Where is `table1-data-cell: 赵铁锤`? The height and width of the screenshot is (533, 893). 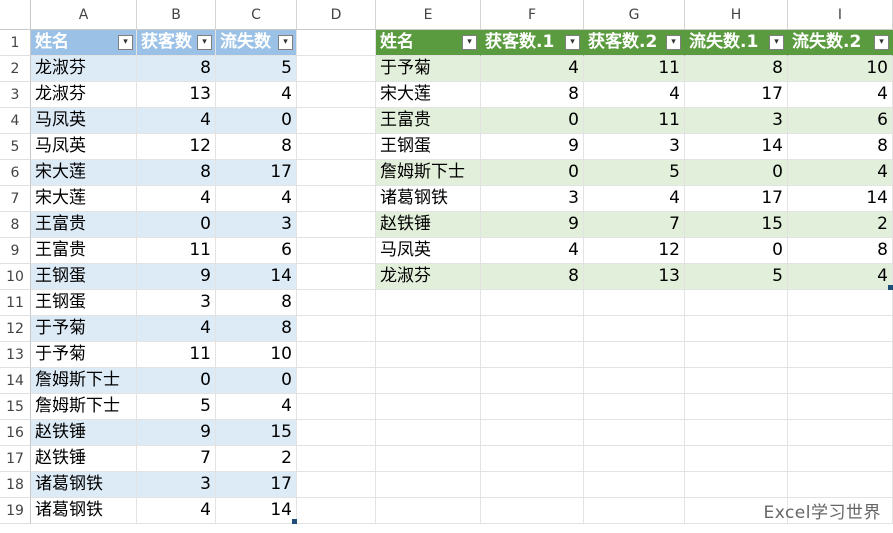
table1-data-cell: 赵铁锤 is located at coordinates (84, 433).